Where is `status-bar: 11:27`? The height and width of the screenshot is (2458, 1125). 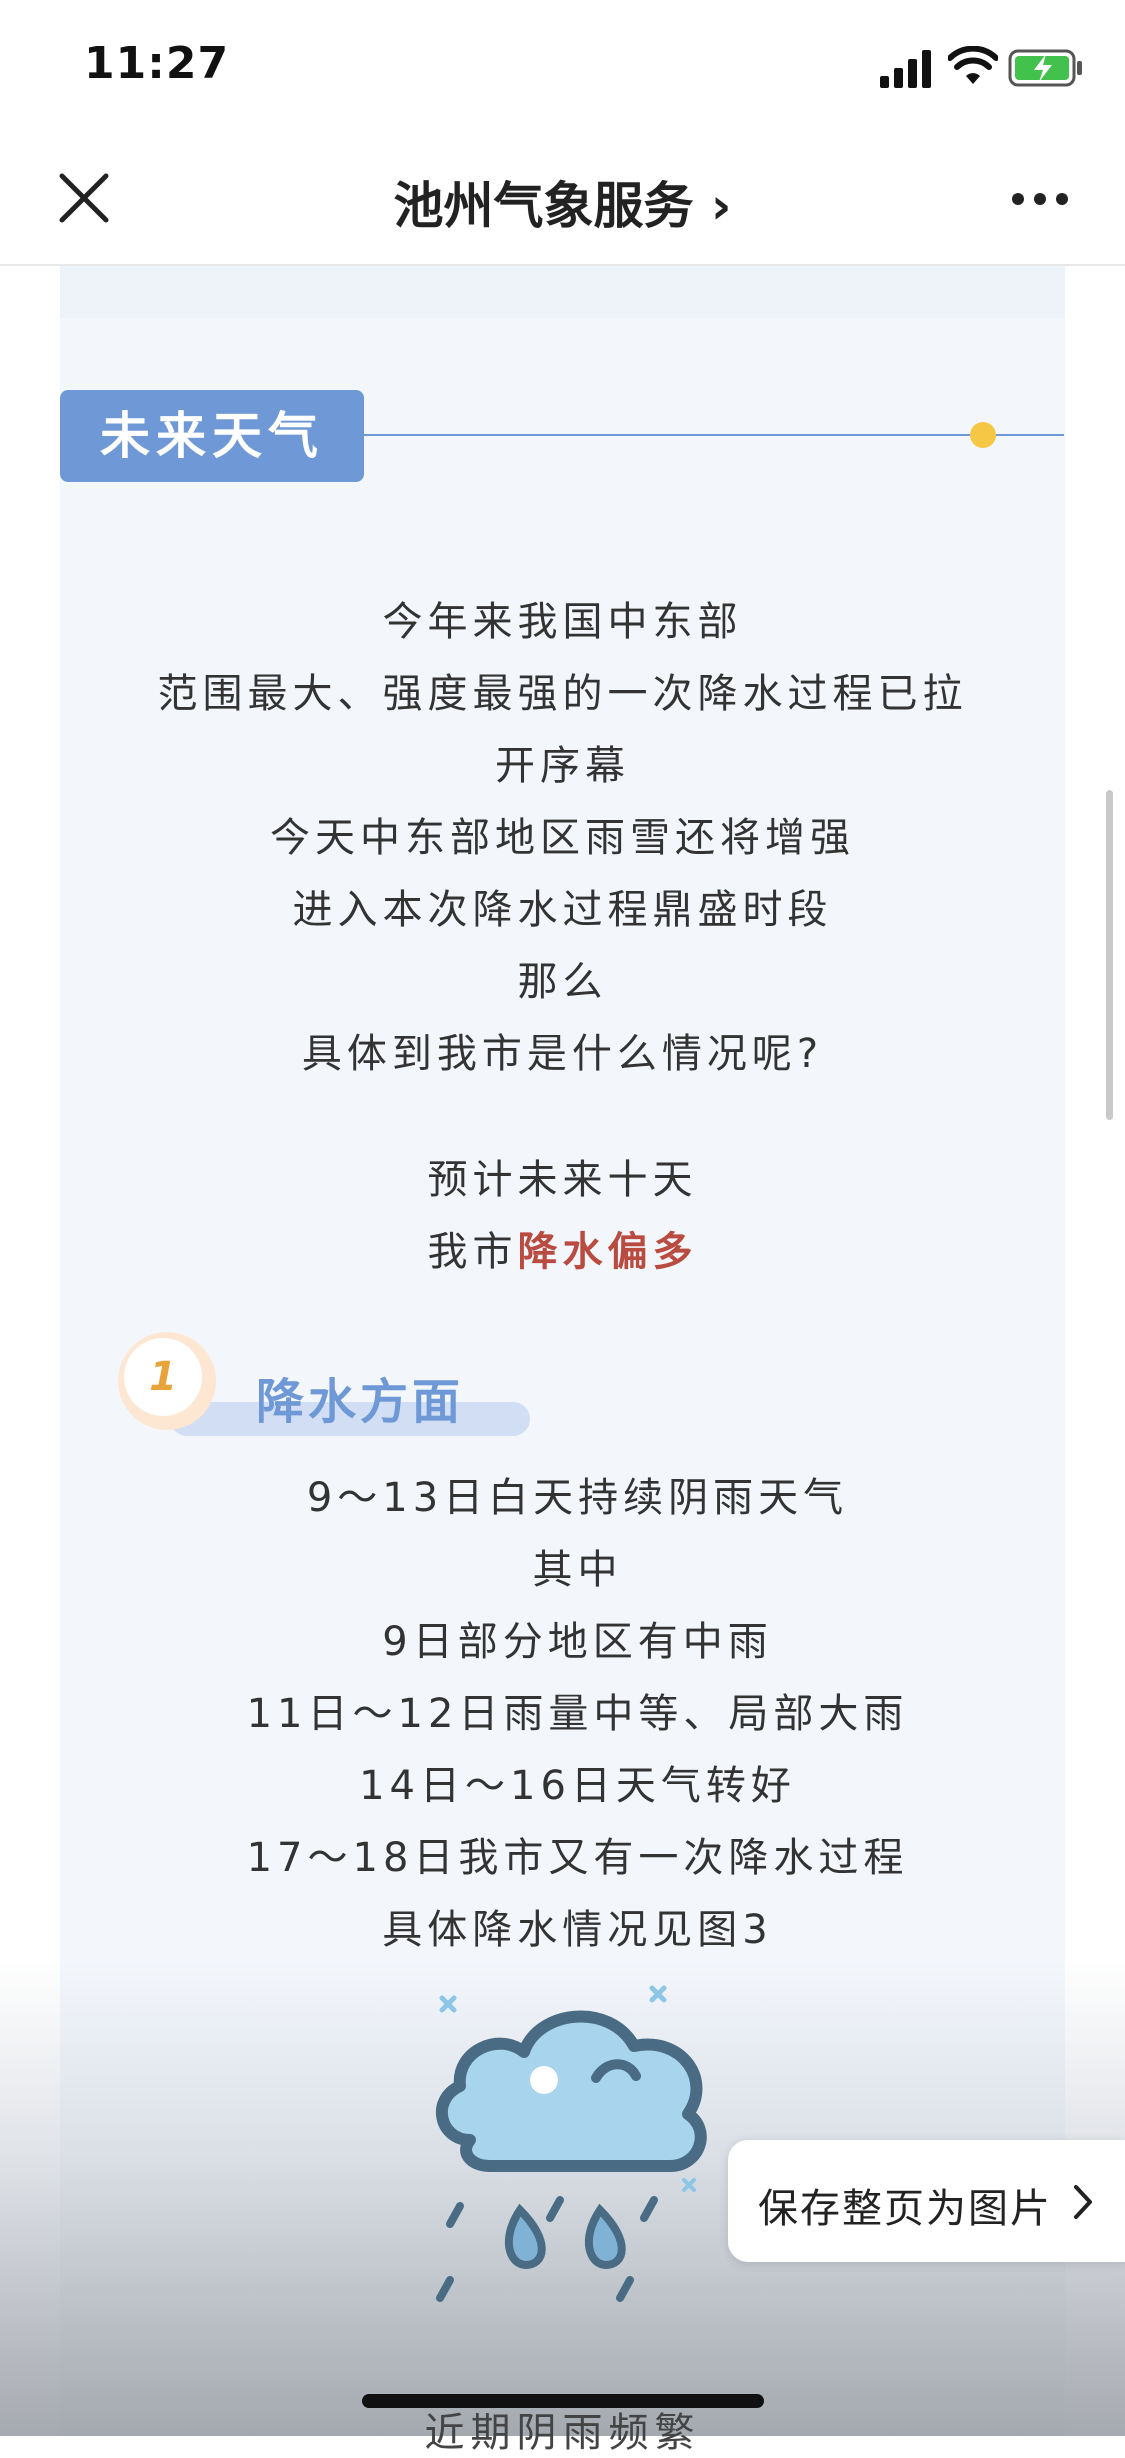
status-bar: 11:27 is located at coordinates (562, 66).